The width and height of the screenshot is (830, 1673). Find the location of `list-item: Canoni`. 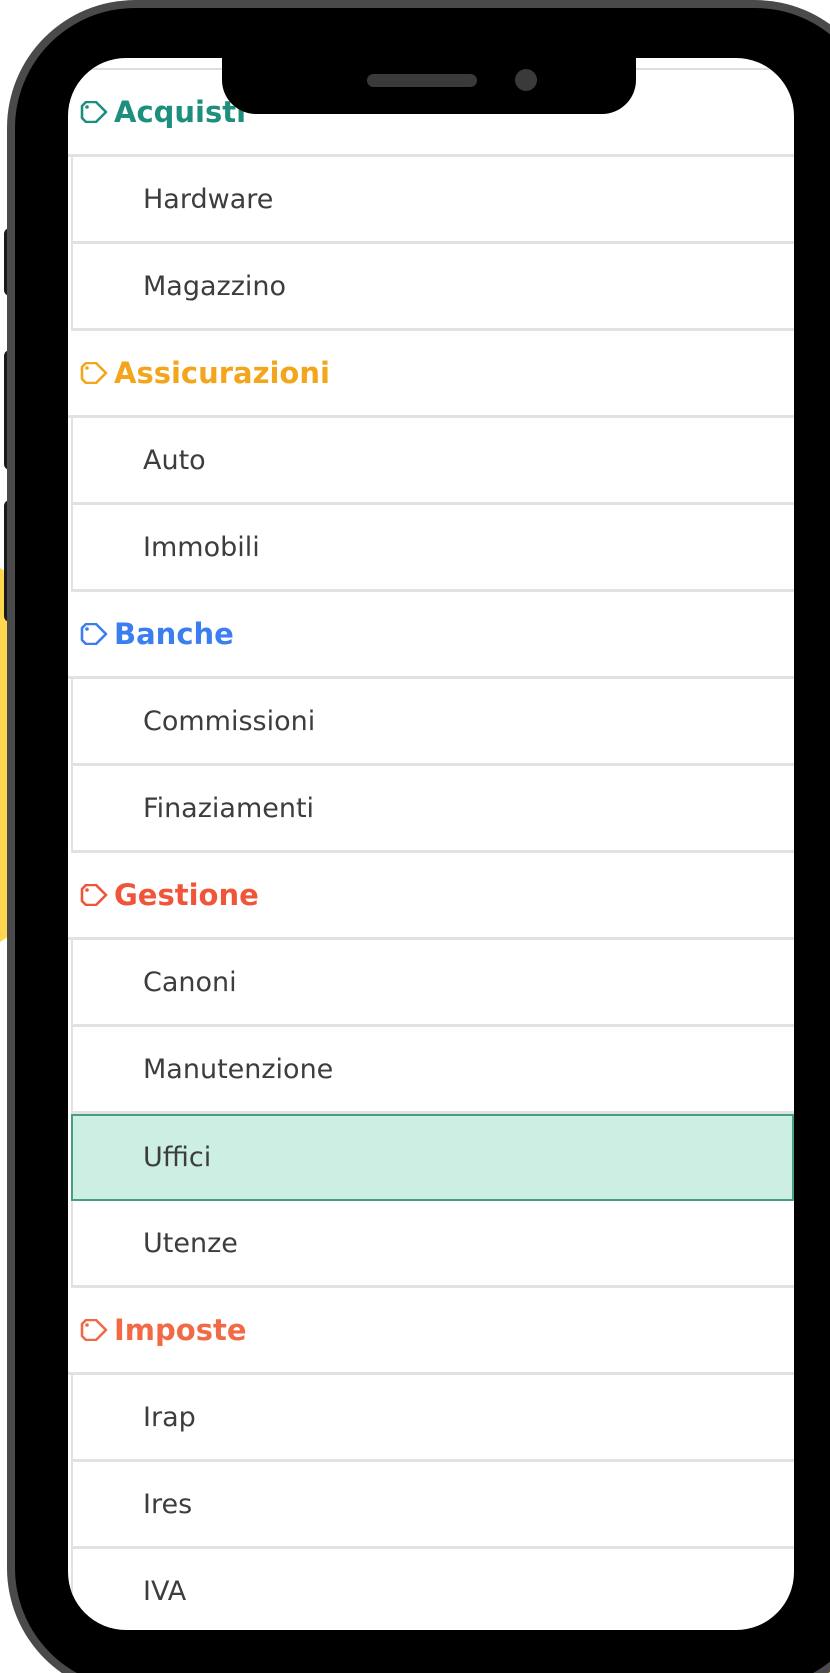

list-item: Canoni is located at coordinates (432, 983).